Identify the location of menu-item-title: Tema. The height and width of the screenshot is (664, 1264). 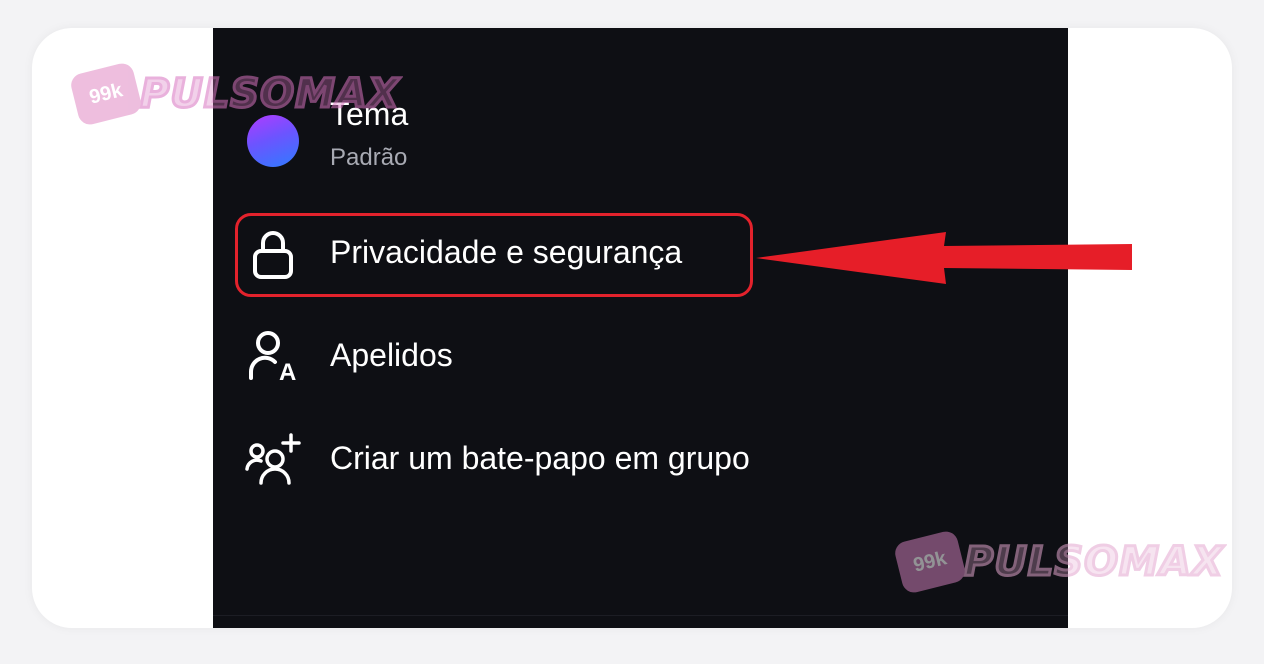
(369, 114).